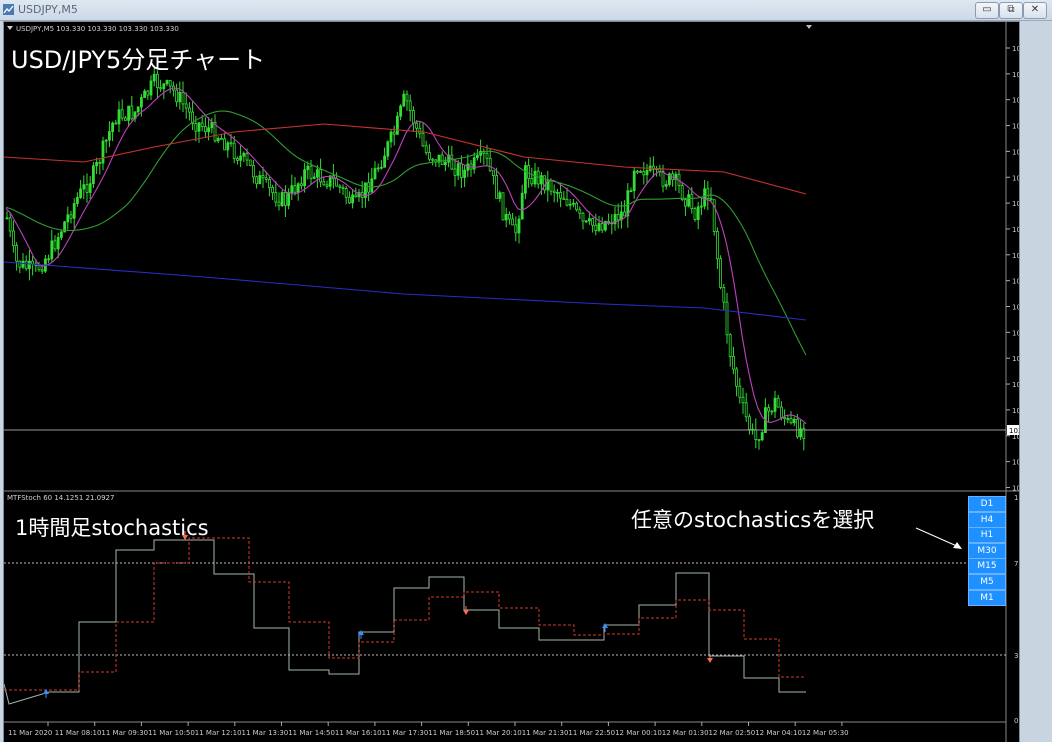 The image size is (1052, 747). Describe the element at coordinates (1015, 282) in the screenshot. I see `price-tick-label: 104.110` at that location.